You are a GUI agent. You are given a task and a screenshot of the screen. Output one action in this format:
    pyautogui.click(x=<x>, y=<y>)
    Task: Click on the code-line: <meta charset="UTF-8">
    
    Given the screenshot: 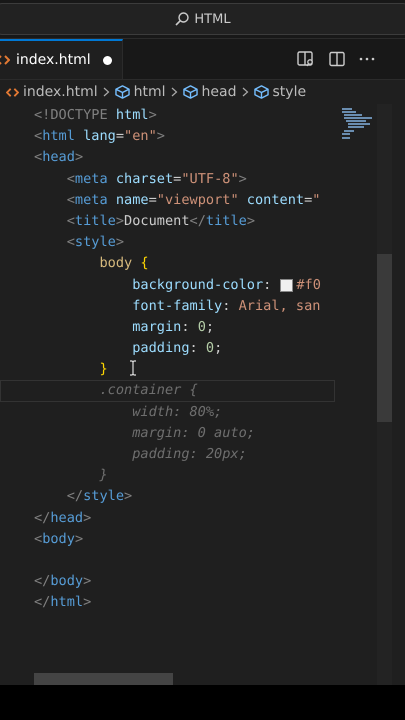 What is the action you would take?
    pyautogui.click(x=156, y=179)
    